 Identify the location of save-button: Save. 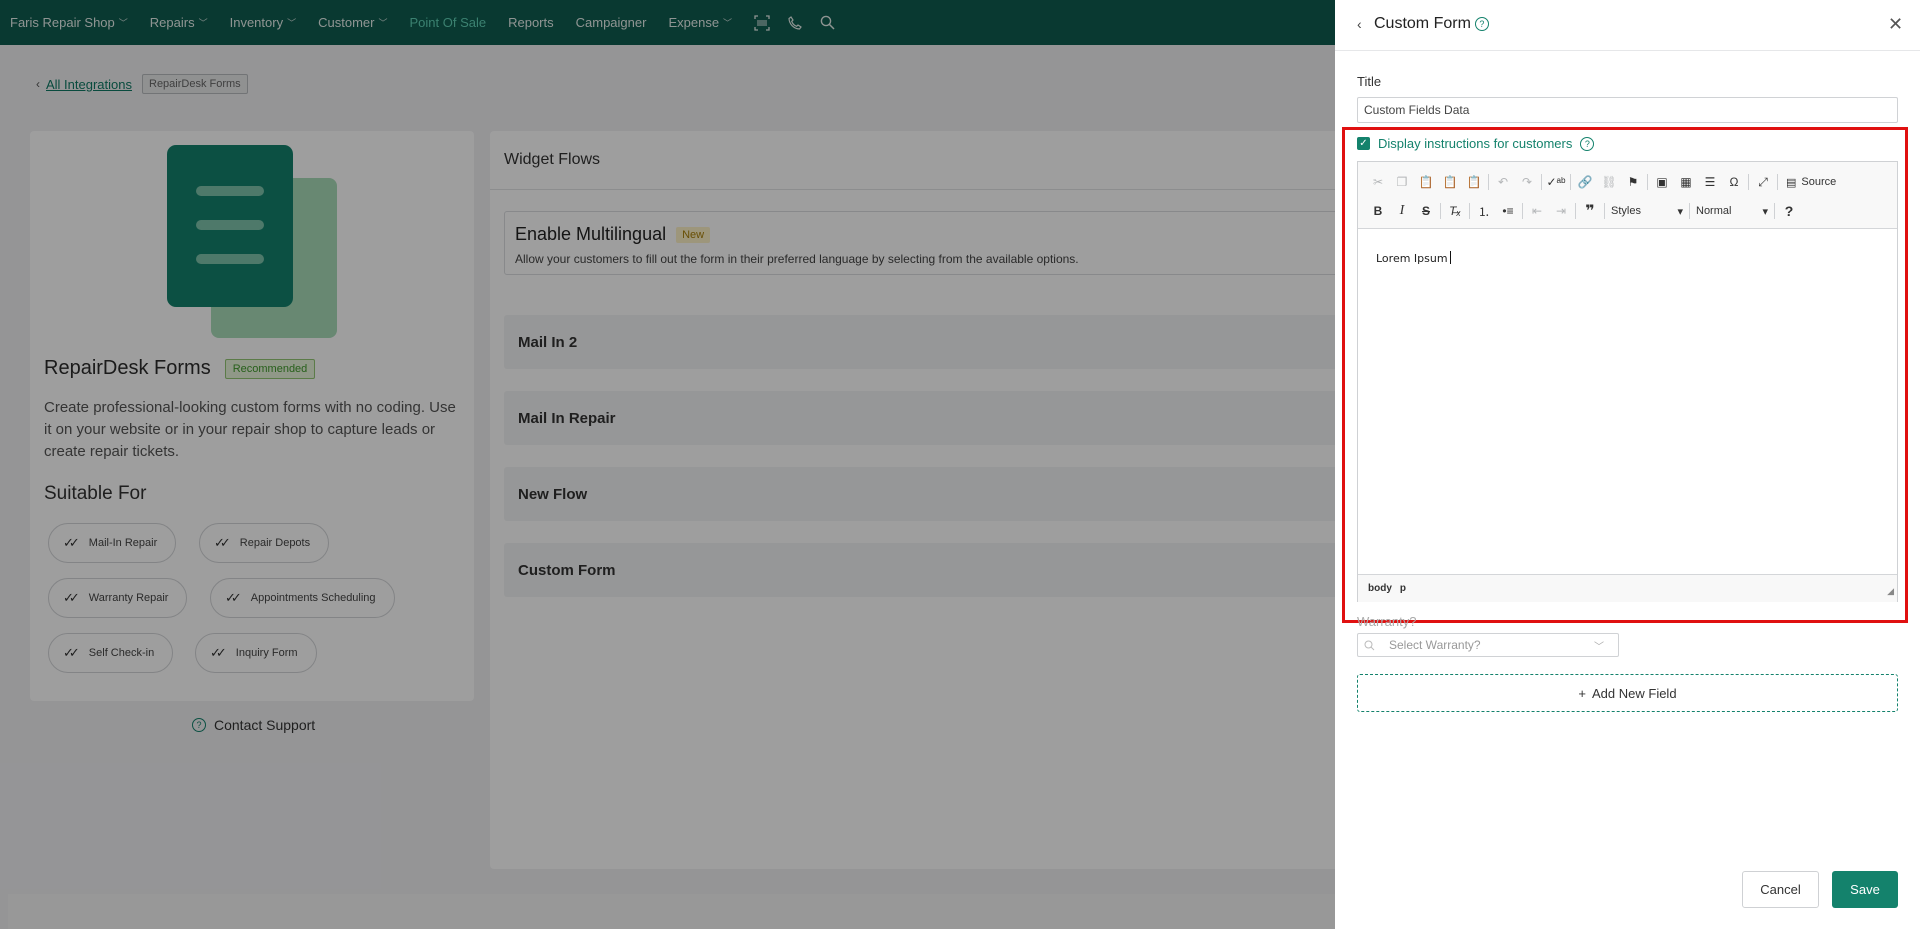
(1865, 889).